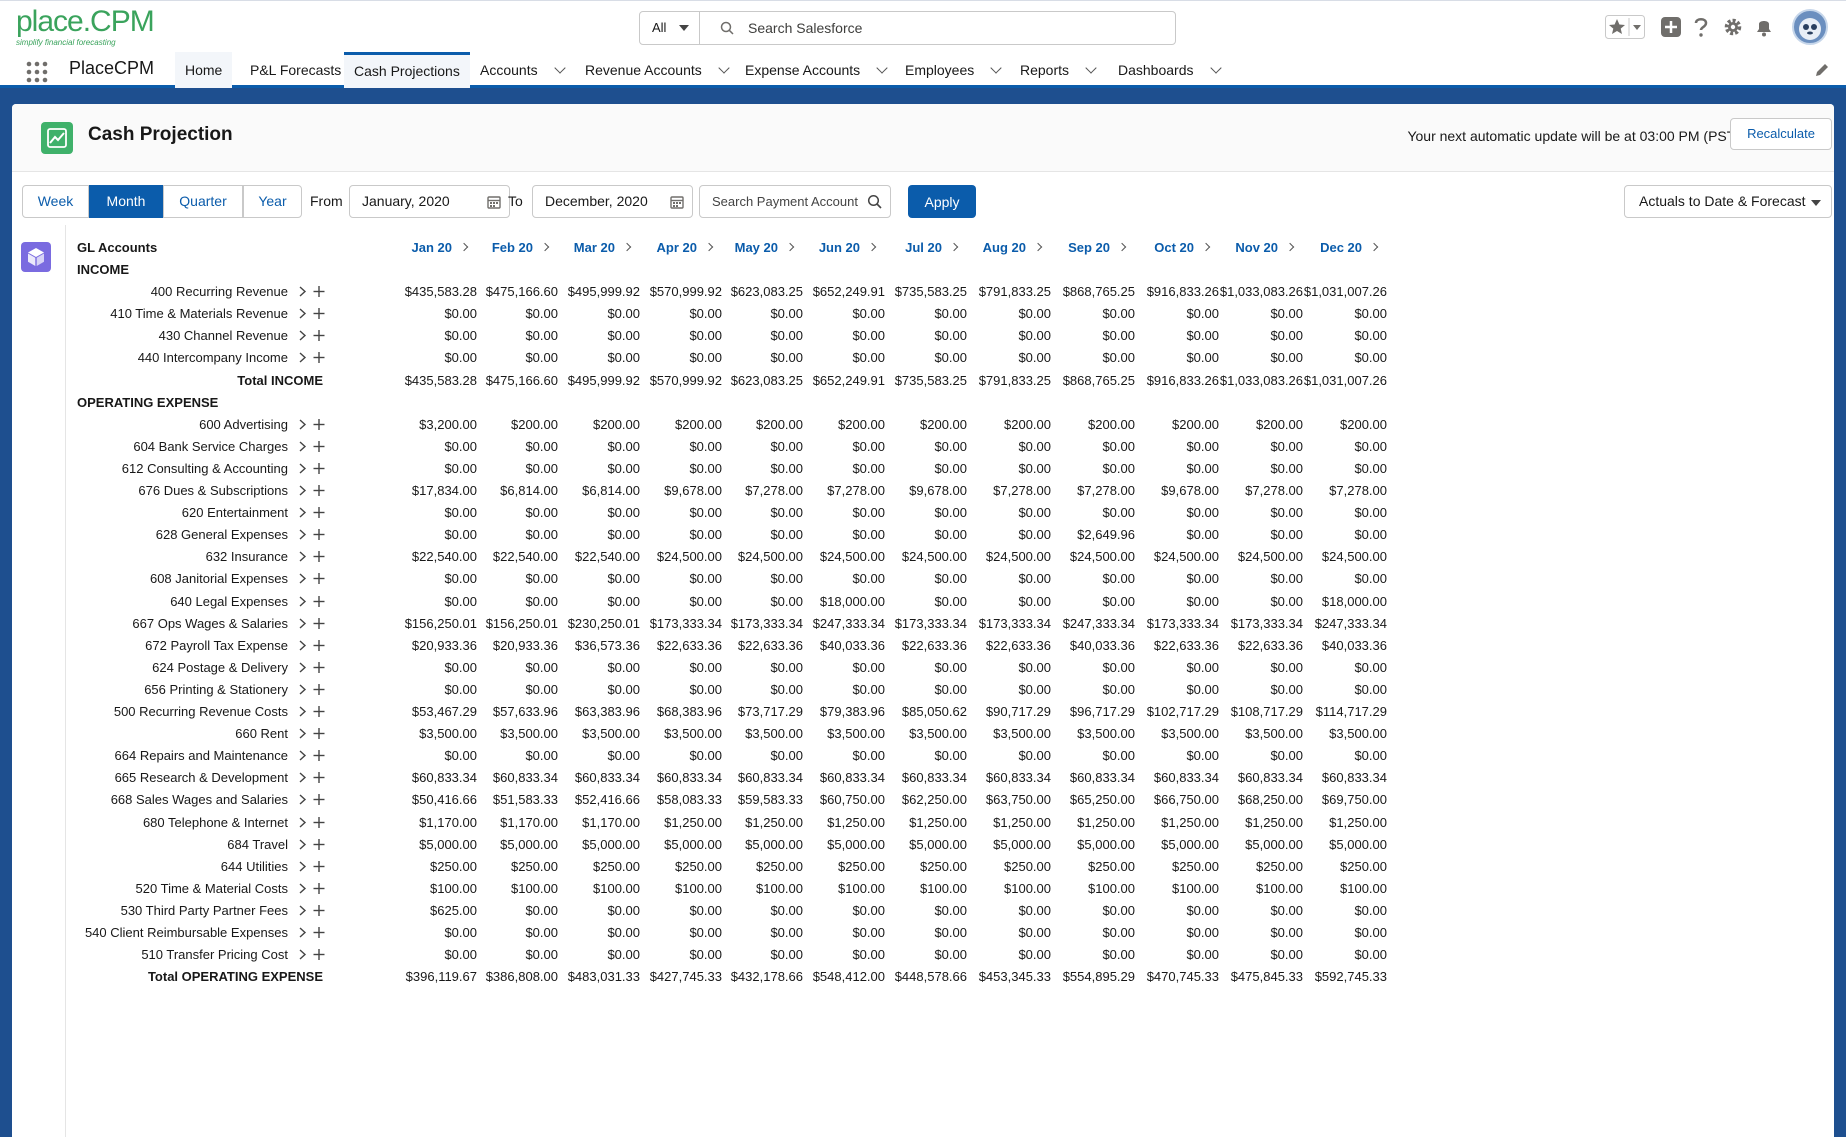 This screenshot has width=1846, height=1137. Describe the element at coordinates (210, 446) in the screenshot. I see `account-name: 604 Bank Service Charges` at that location.